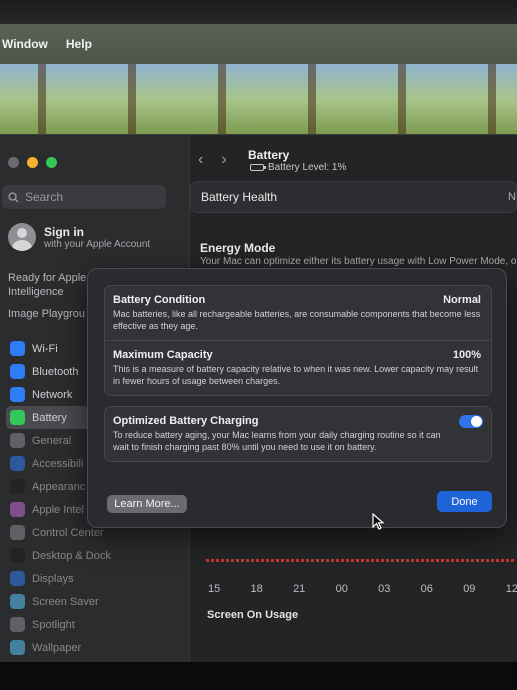  I want to click on sidebar-item-label: Apple Intel, so click(58, 509).